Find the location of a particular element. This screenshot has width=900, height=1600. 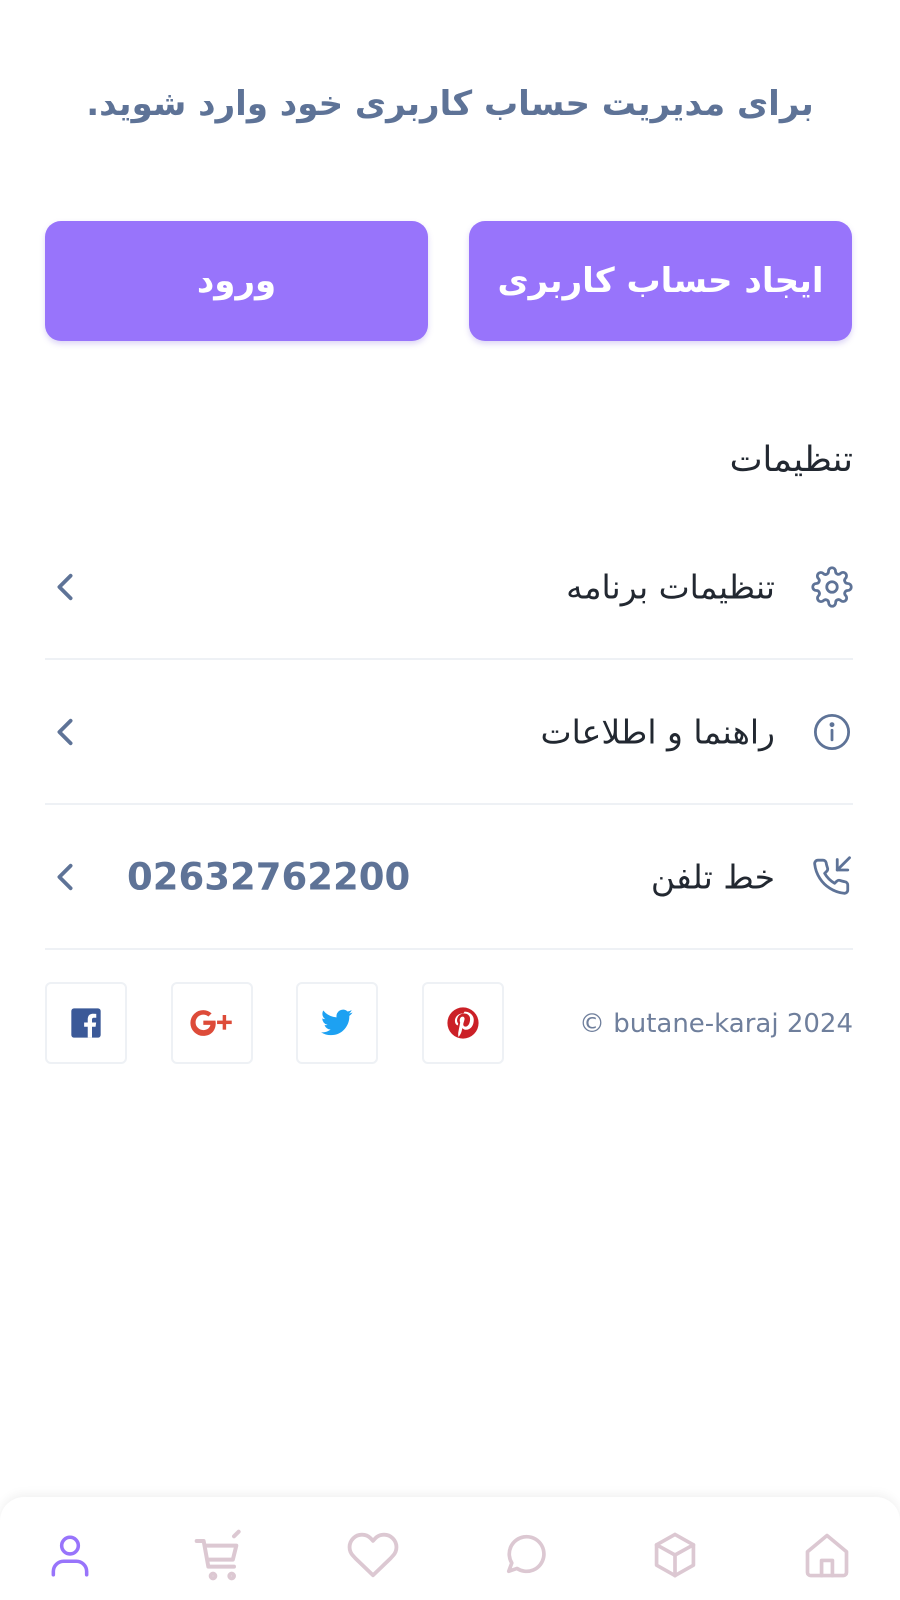

nav-wishlist is located at coordinates (373, 1555).